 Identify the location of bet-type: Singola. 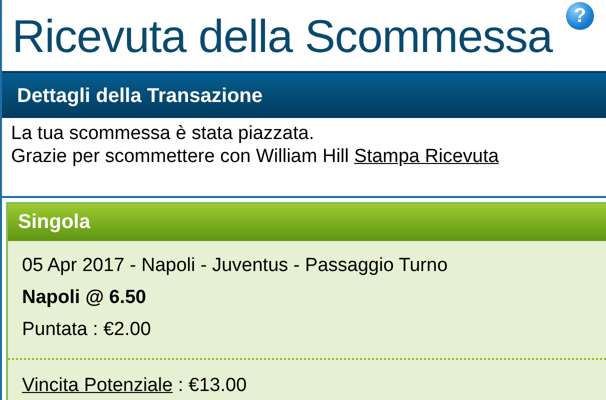
(54, 222).